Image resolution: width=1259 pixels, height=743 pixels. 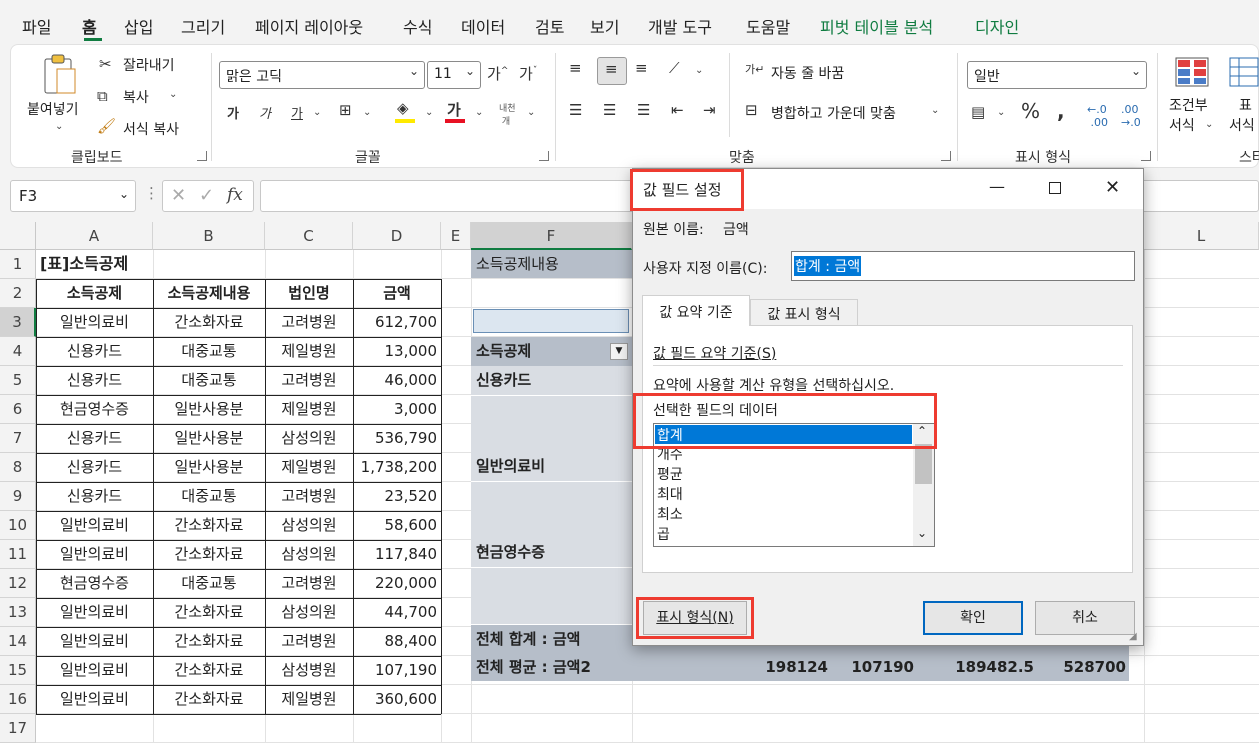 I want to click on table-cell: 612,700, so click(x=397, y=322).